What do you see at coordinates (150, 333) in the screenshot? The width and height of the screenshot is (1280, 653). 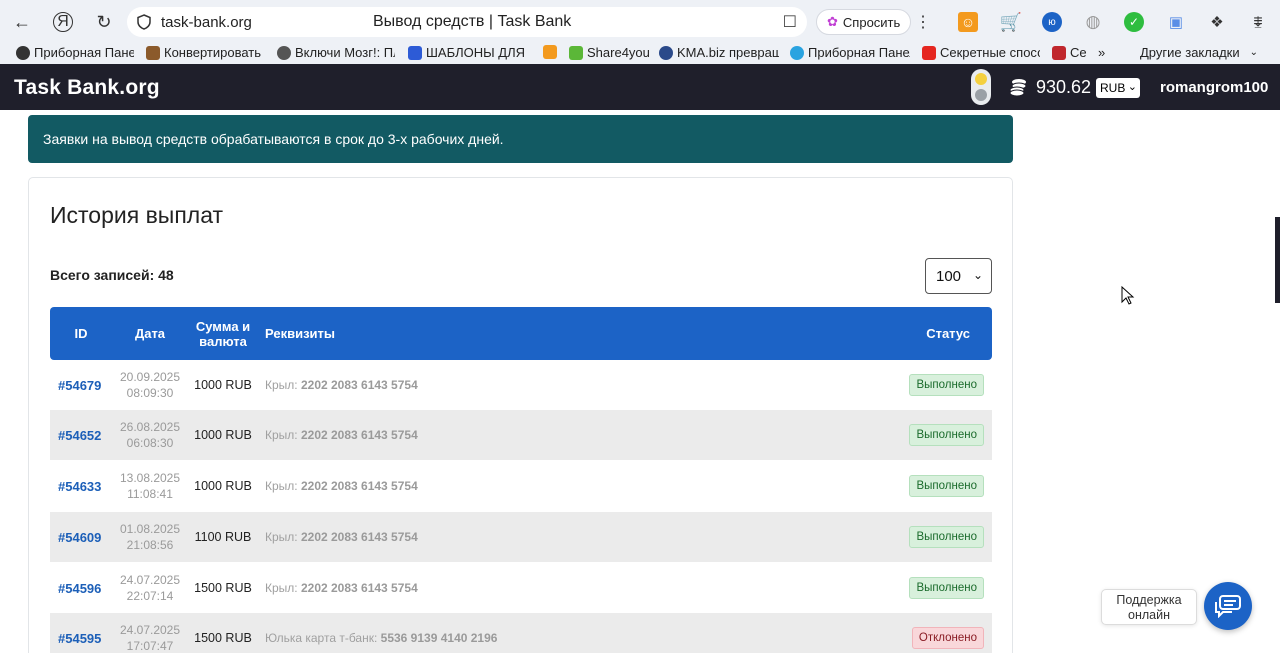 I see `column-header-date: Дата` at bounding box center [150, 333].